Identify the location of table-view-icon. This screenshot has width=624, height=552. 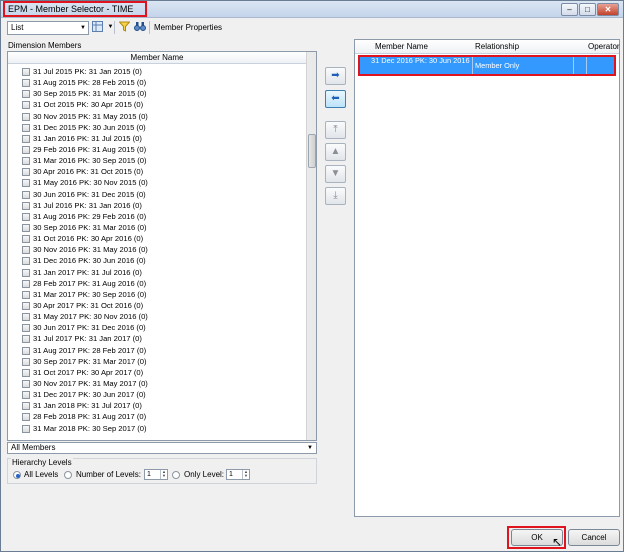
(97, 27).